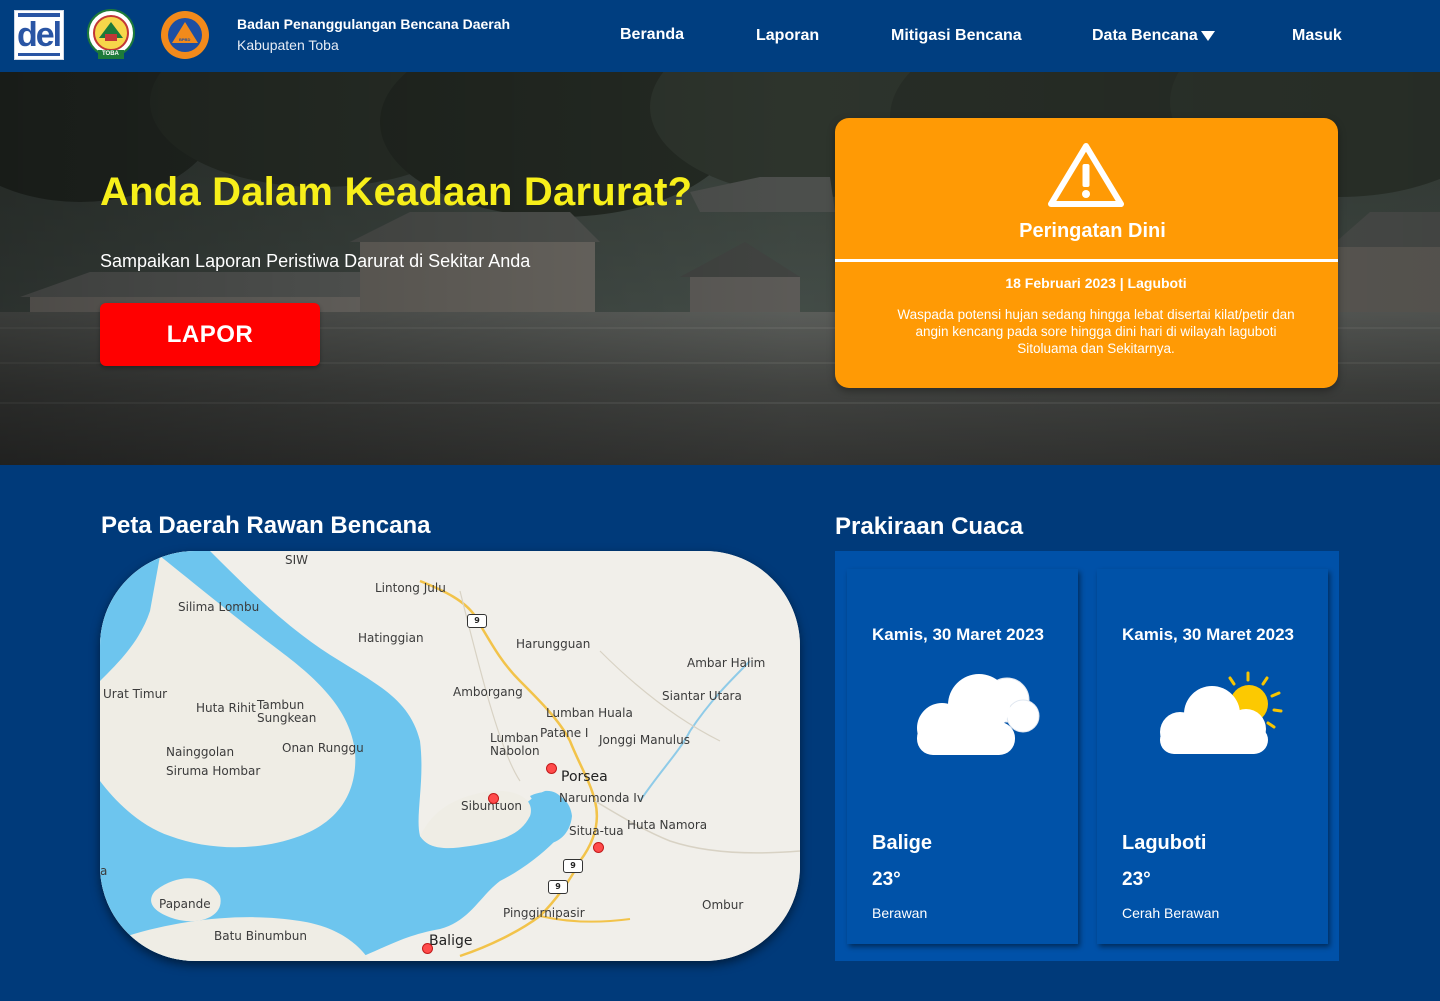  What do you see at coordinates (185, 39) in the screenshot?
I see `bpbd-logo-text: BPBD` at bounding box center [185, 39].